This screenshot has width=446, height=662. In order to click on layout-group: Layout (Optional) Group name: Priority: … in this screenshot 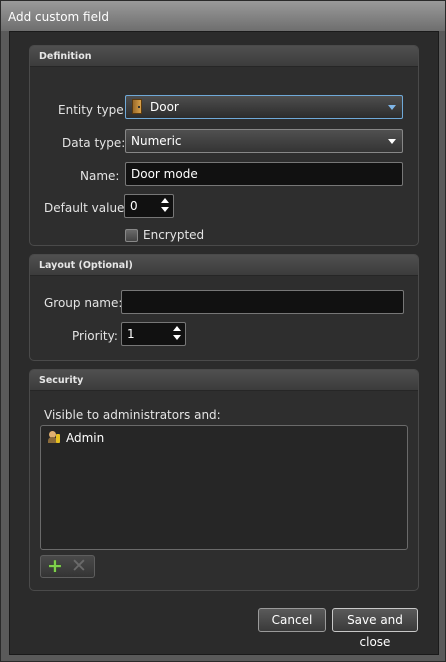, I will do `click(224, 307)`.